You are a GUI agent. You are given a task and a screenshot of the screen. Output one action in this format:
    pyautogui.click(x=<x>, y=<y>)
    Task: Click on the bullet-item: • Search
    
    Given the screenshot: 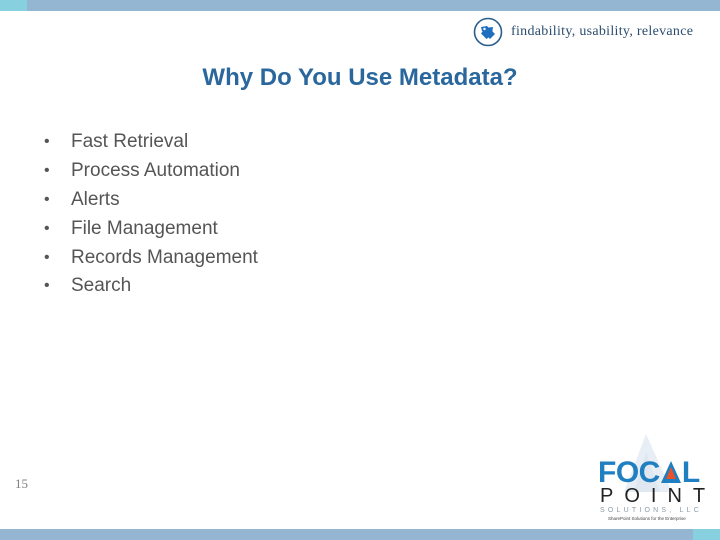 What is the action you would take?
    pyautogui.click(x=151, y=286)
    